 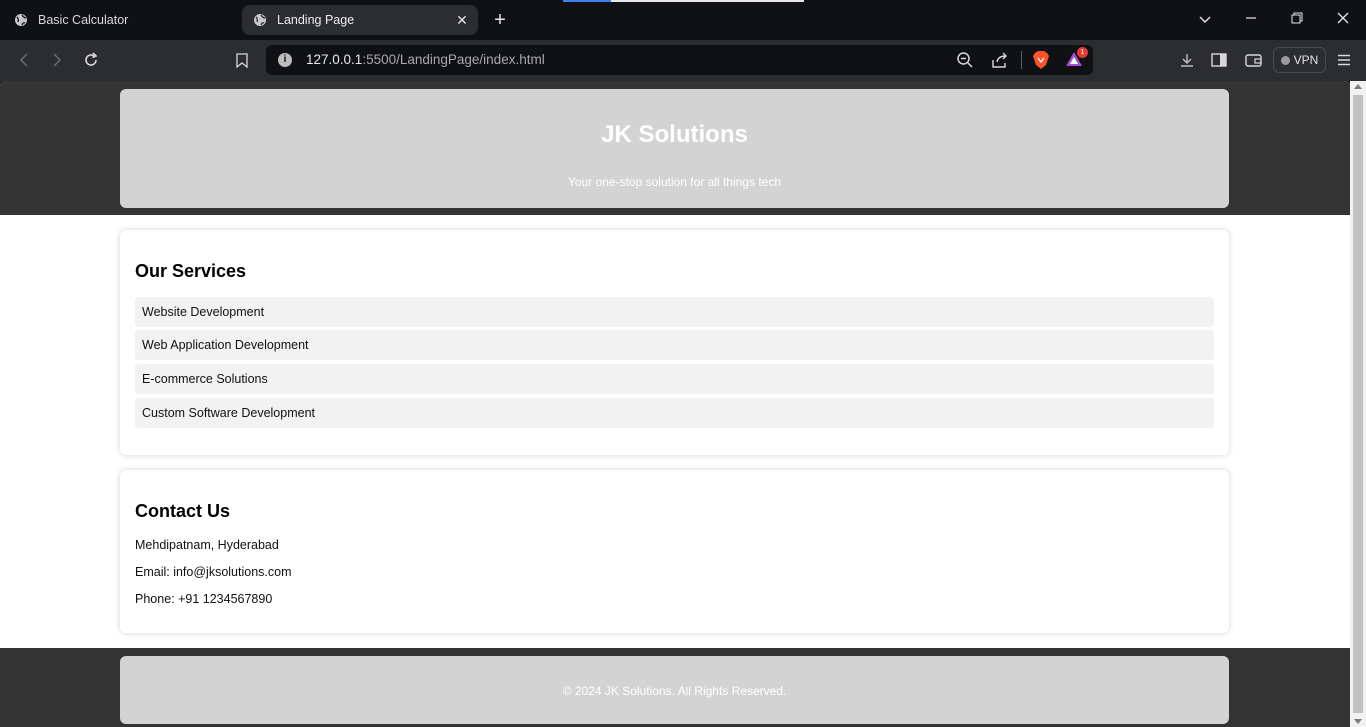 I want to click on wallet-icon, so click(x=1253, y=60).